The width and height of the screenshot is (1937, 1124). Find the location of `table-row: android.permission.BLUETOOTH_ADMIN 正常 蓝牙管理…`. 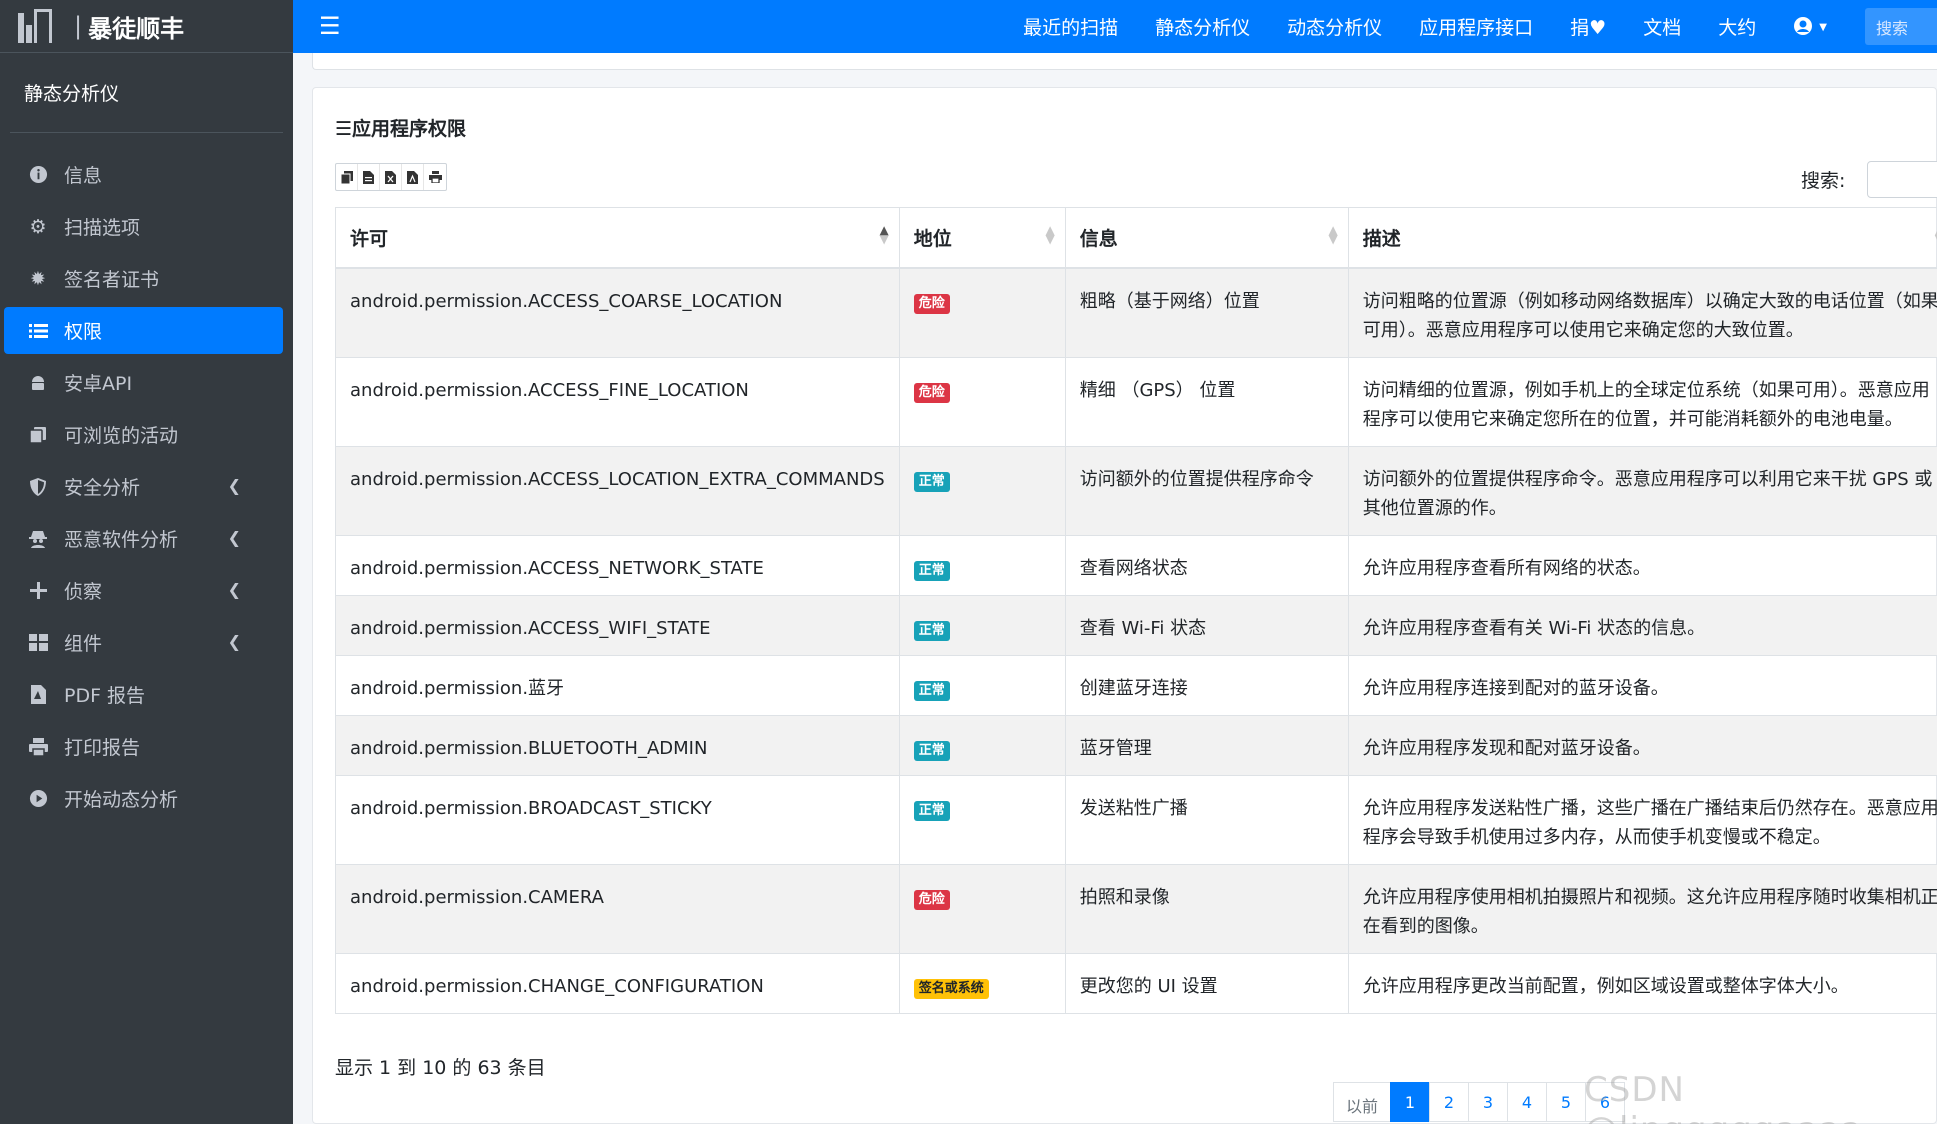

table-row: android.permission.BLUETOOTH_ADMIN 正常 蓝牙管理… is located at coordinates (1136, 745).